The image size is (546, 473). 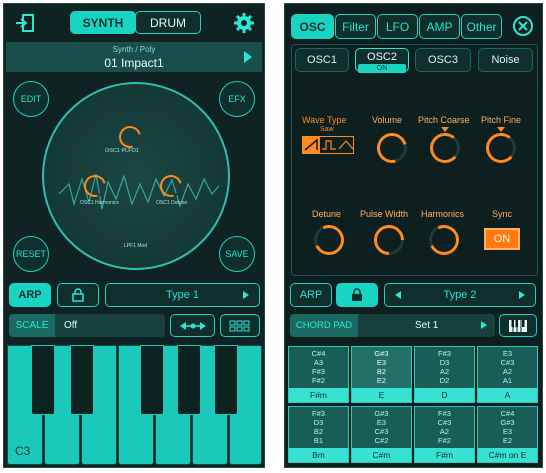 I want to click on octave-arrows-icon, so click(x=192, y=325).